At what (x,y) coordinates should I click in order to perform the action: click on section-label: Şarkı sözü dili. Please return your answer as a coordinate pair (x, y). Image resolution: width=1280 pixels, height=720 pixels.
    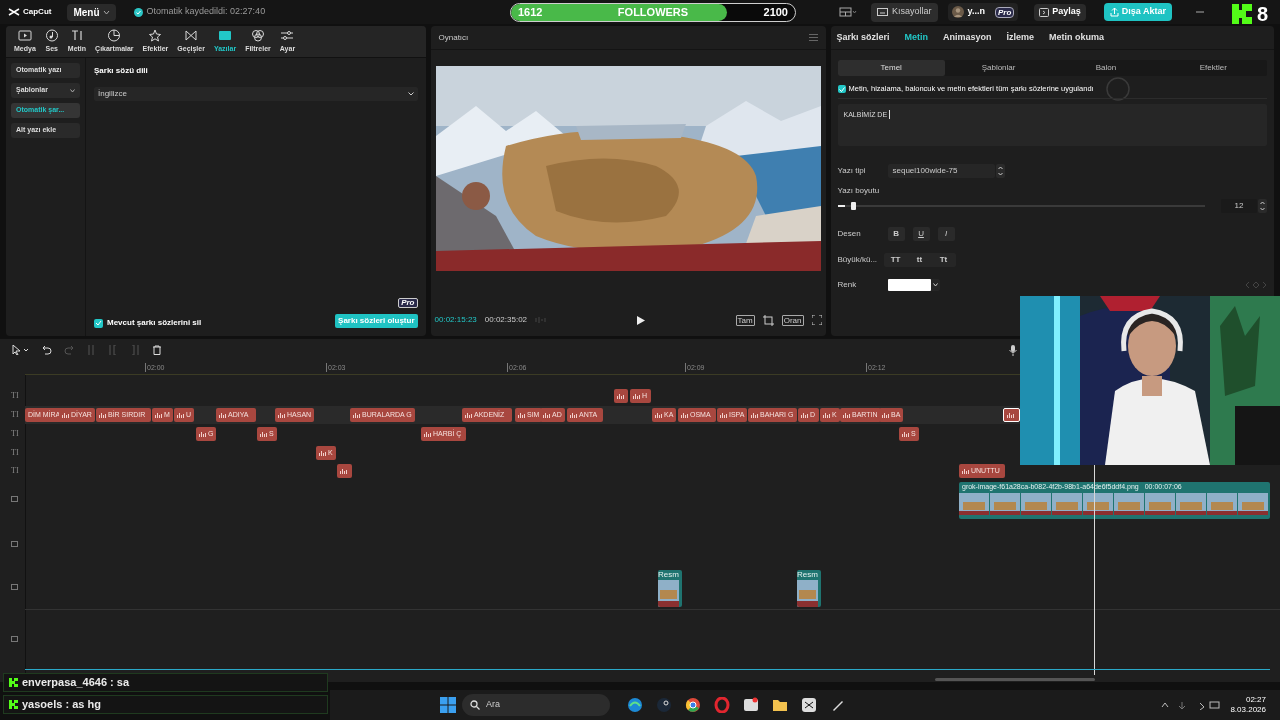
    Looking at the image, I should click on (121, 71).